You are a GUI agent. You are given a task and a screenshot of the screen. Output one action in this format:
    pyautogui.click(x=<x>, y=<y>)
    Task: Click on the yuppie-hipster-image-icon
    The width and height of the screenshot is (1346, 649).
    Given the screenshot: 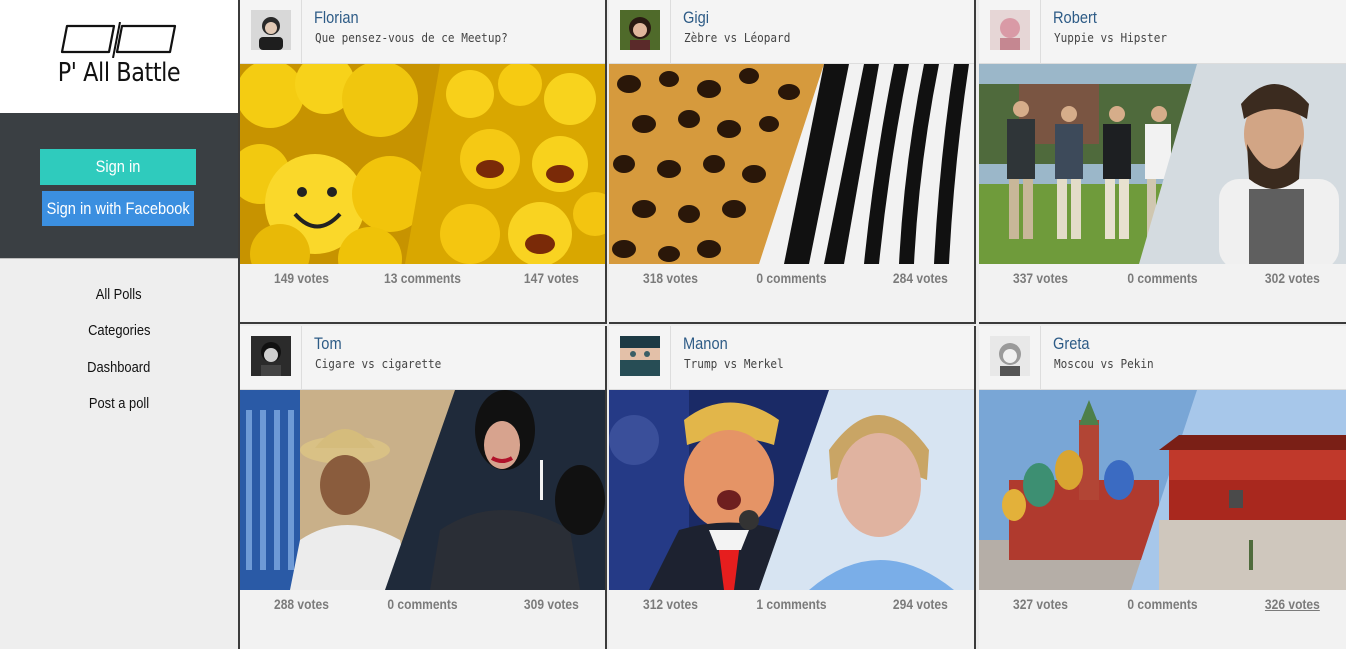 What is the action you would take?
    pyautogui.click(x=1162, y=164)
    